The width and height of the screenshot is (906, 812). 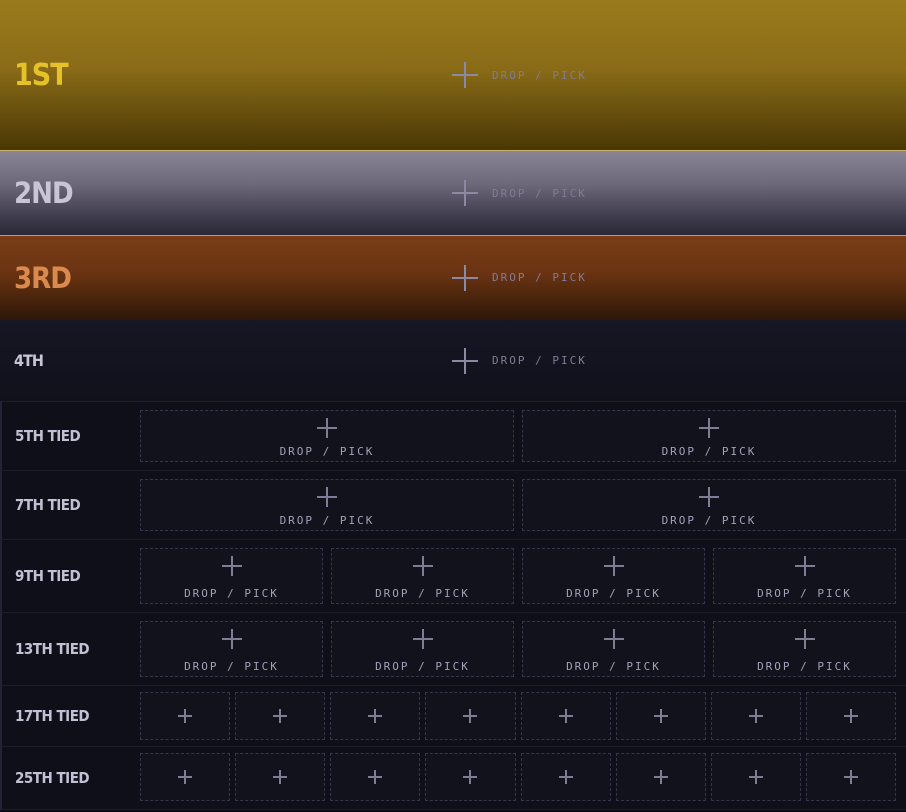 What do you see at coordinates (43, 277) in the screenshot?
I see `tier-label: 3RD` at bounding box center [43, 277].